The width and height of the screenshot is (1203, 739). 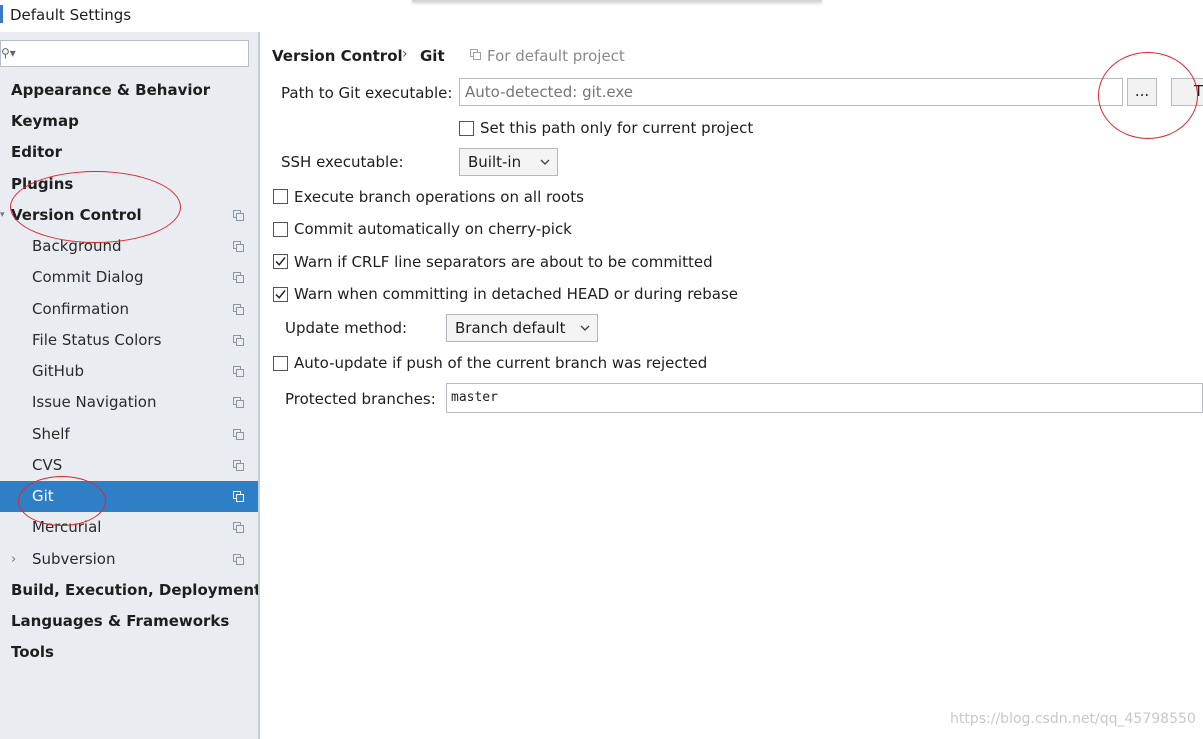 I want to click on opt-cherry-pick-checkbox, so click(x=280, y=229).